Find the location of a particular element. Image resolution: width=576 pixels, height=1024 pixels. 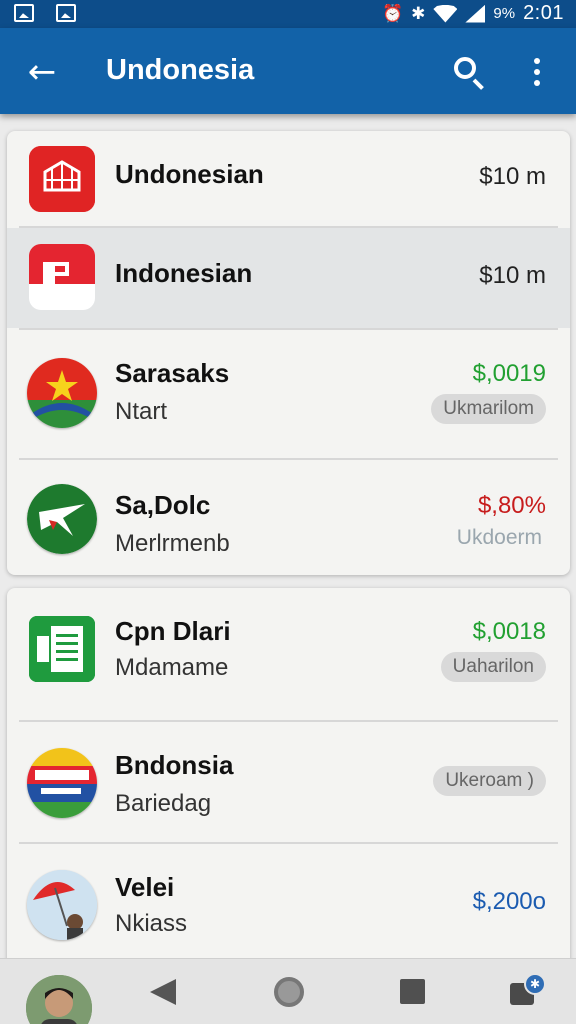

item-tag: Ukdoerm is located at coordinates (499, 537).